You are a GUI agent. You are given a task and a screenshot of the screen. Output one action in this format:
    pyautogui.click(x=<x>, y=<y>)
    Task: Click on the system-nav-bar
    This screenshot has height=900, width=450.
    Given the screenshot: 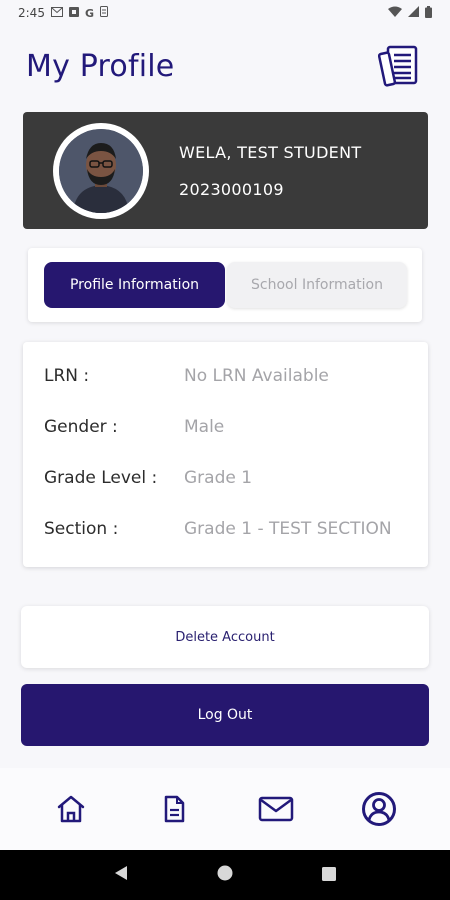 What is the action you would take?
    pyautogui.click(x=225, y=875)
    